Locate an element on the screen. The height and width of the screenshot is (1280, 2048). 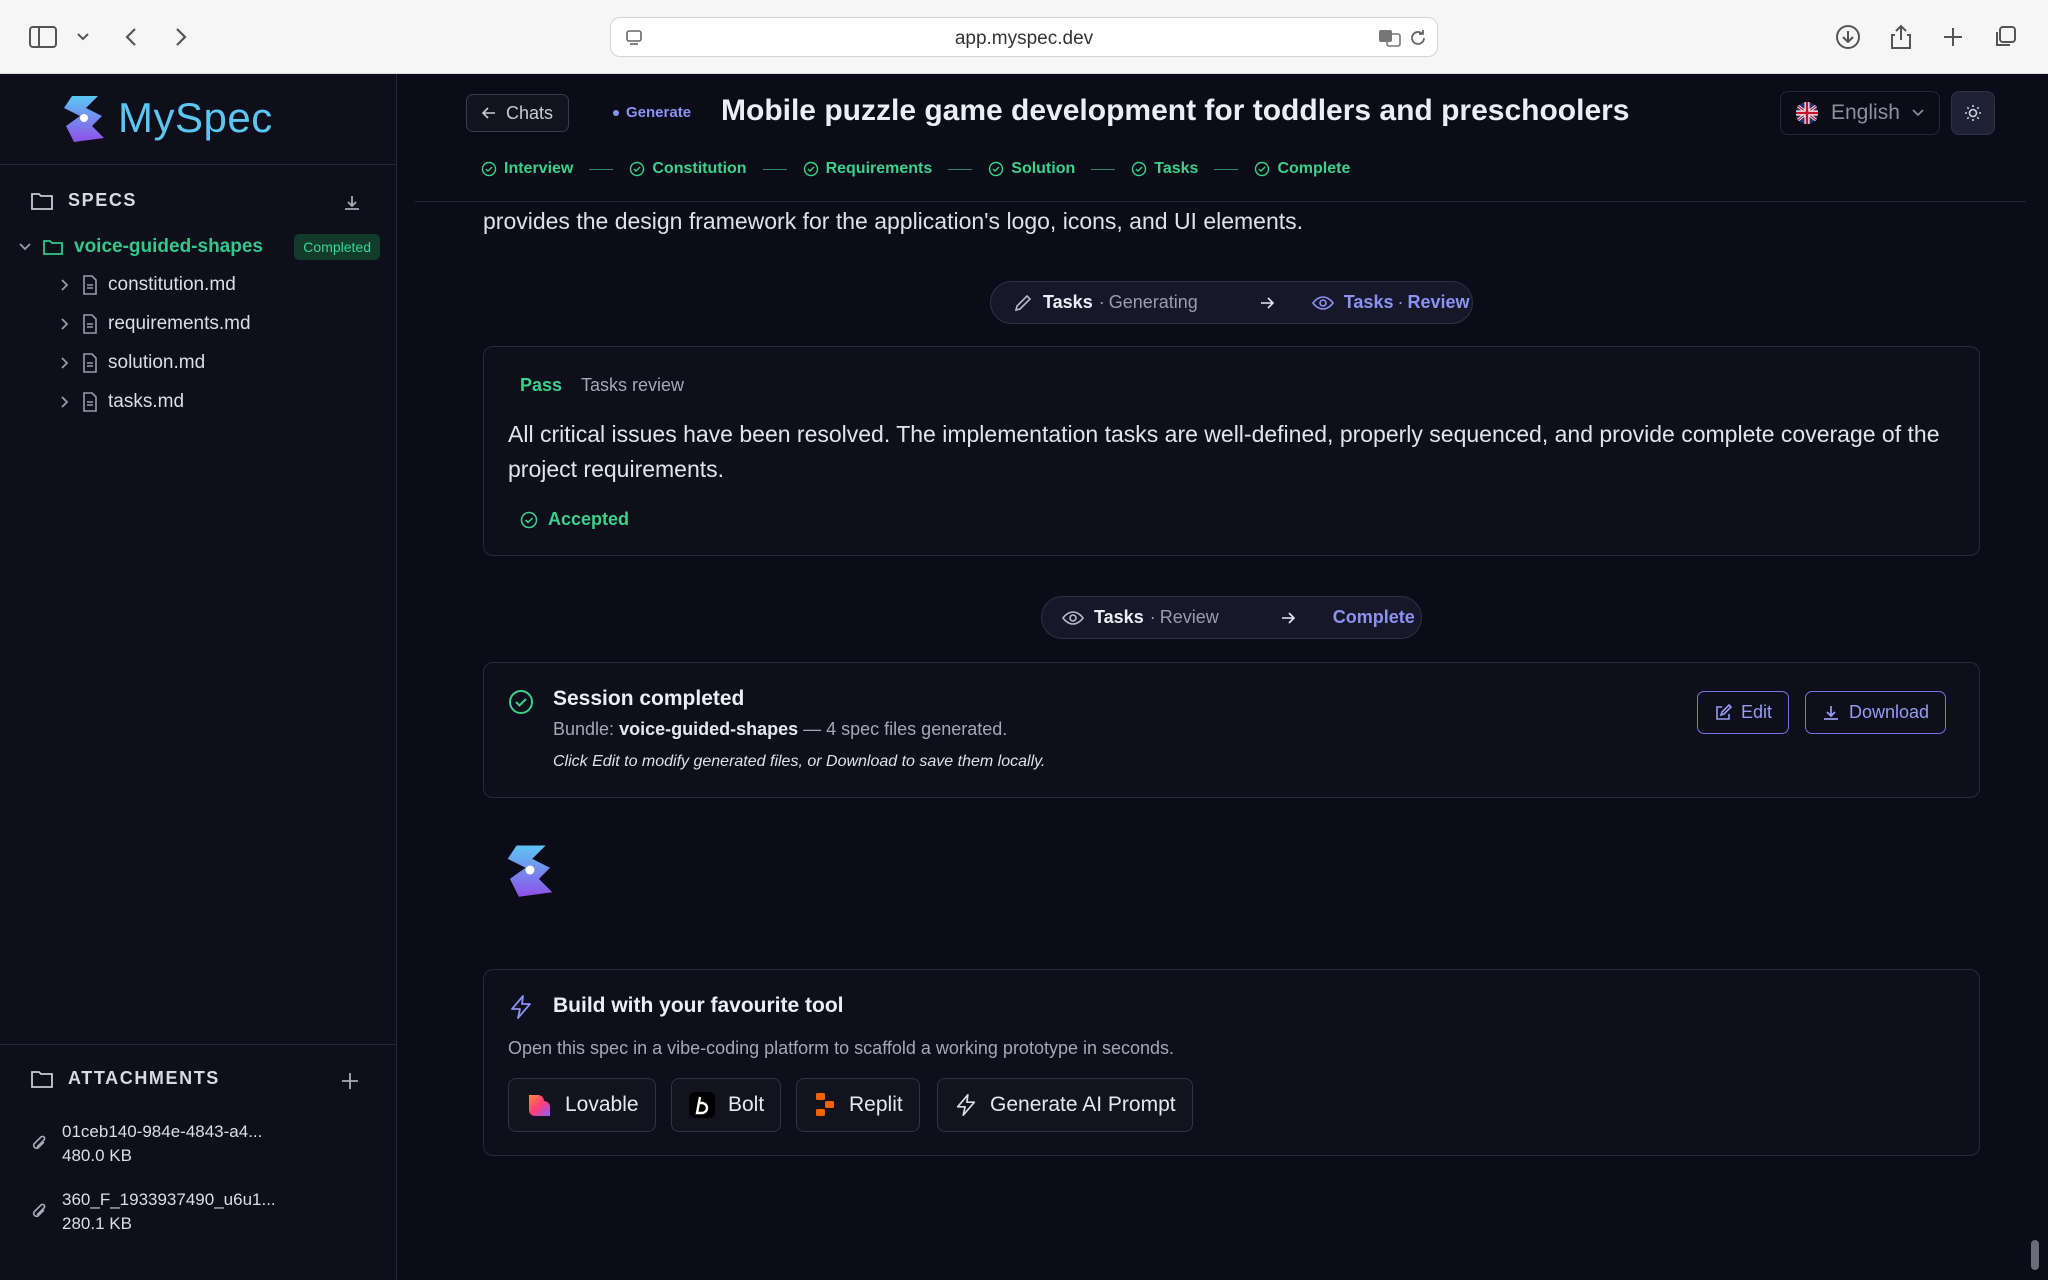
attachment-item: 01ceb140-984e-4843-a4... 480.0 KB is located at coordinates (146, 1144).